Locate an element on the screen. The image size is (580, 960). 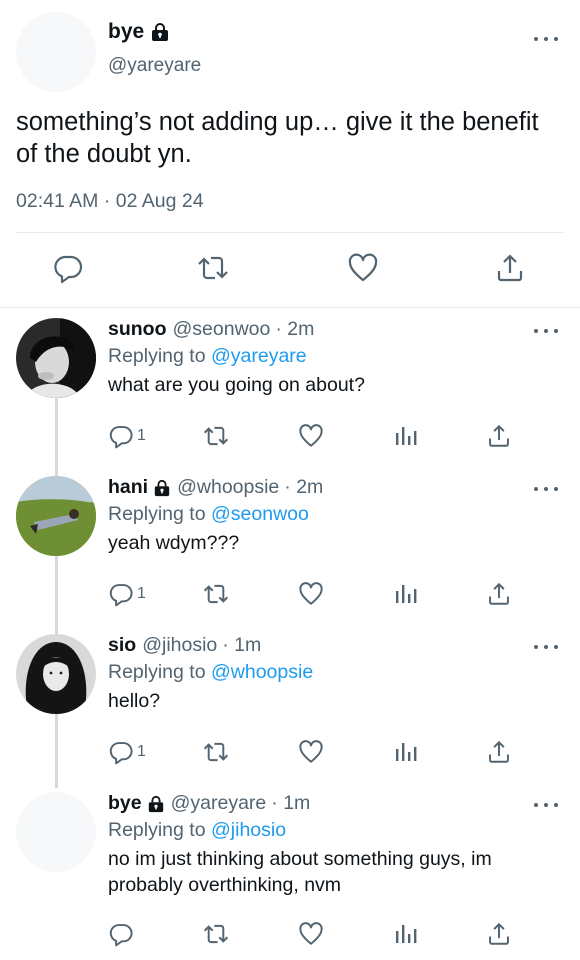
reply-text: yeah wdym??? is located at coordinates (174, 543).